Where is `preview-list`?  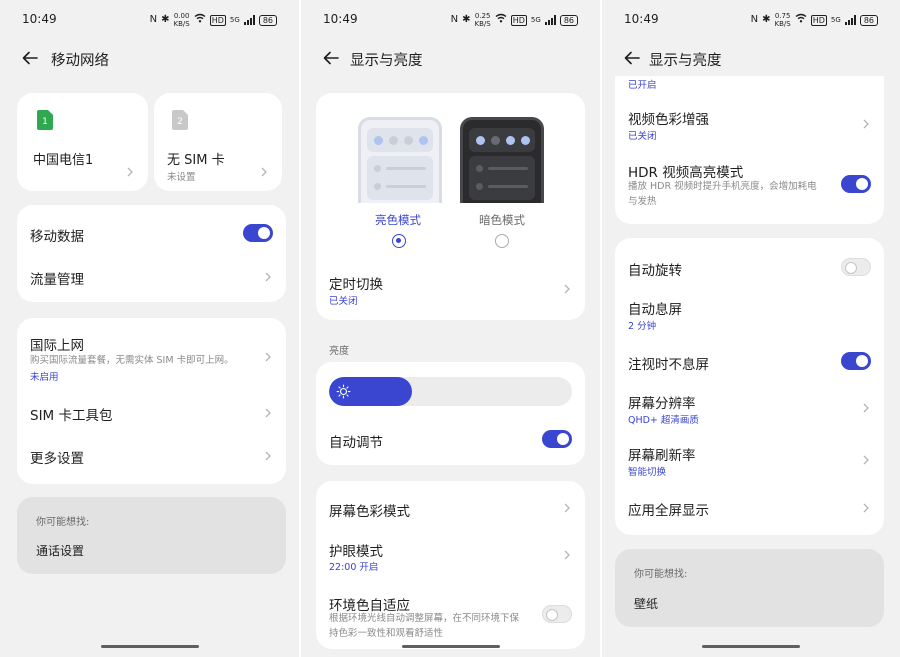 preview-list is located at coordinates (400, 178).